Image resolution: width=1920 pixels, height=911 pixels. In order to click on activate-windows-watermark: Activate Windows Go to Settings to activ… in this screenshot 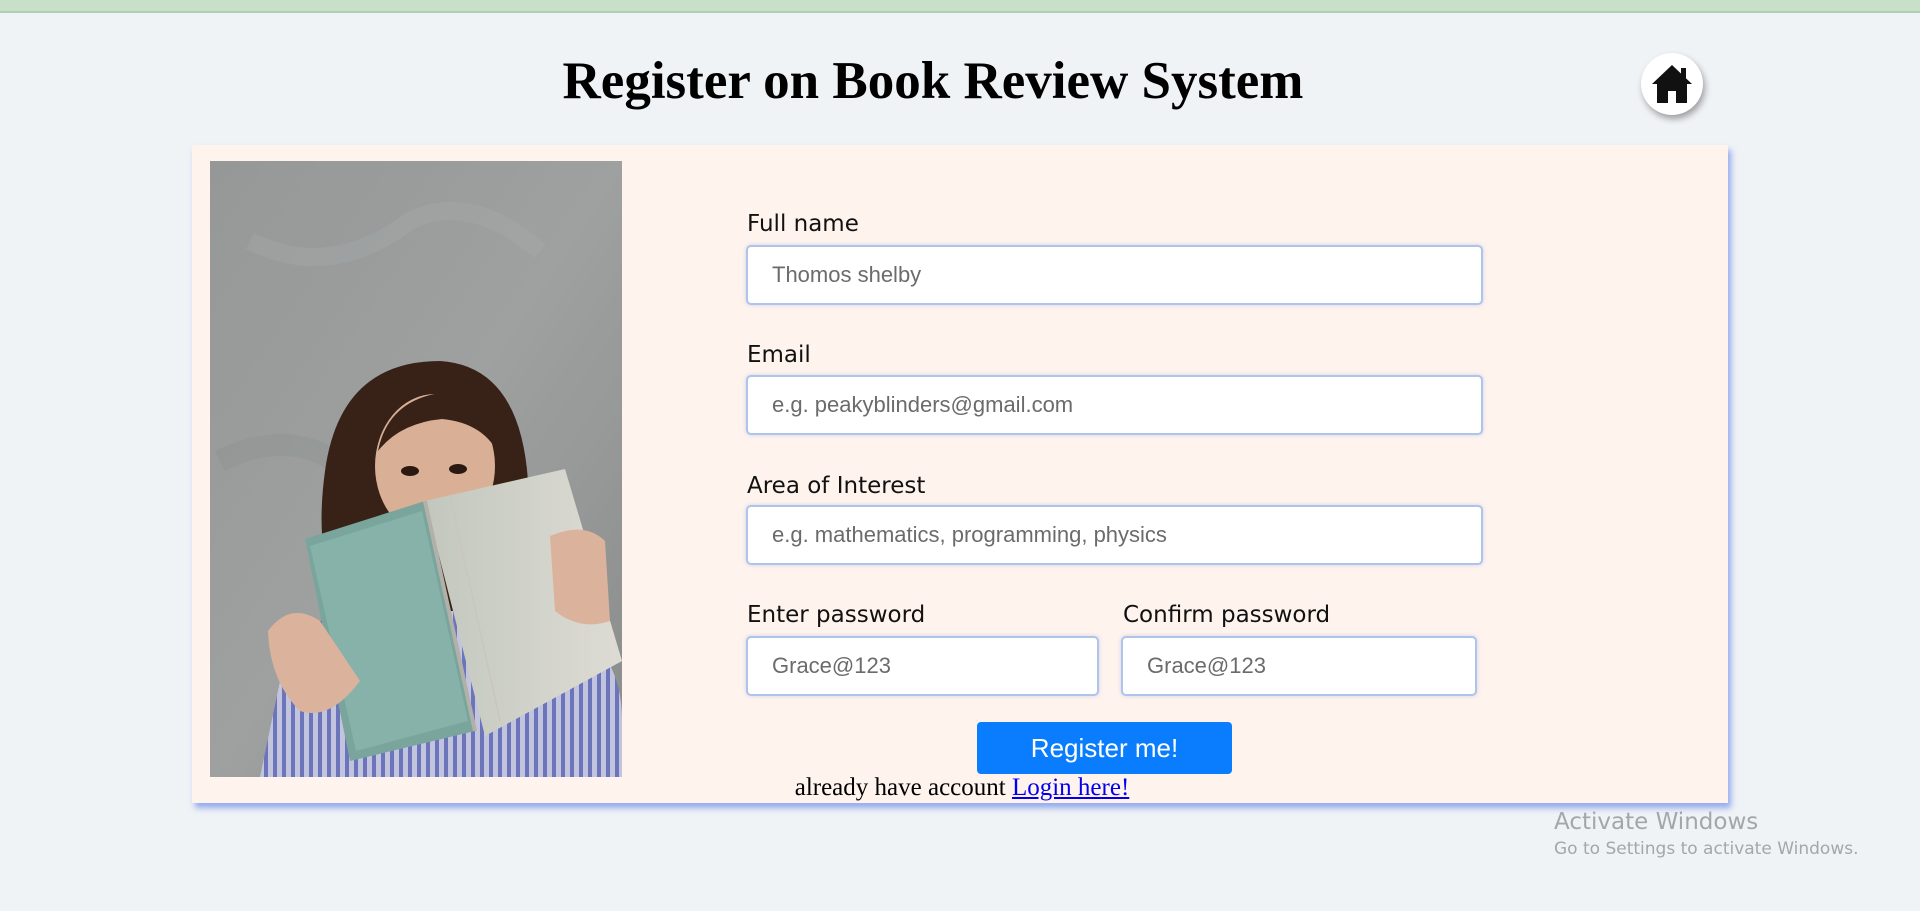, I will do `click(1706, 834)`.